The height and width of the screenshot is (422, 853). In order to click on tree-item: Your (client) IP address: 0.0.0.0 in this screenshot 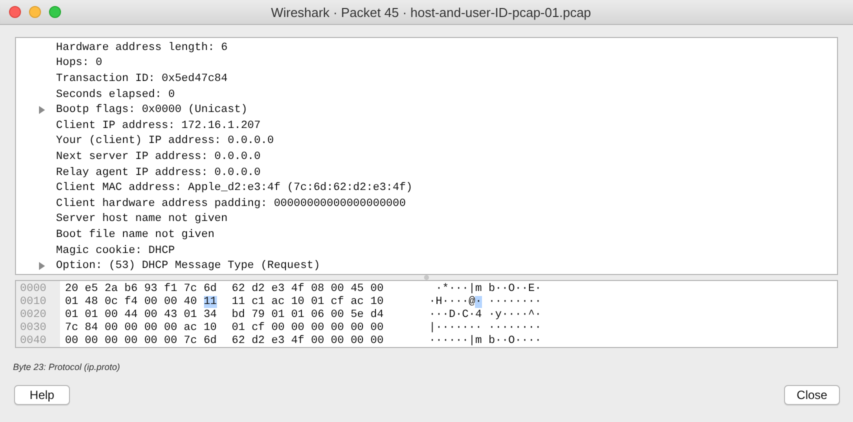, I will do `click(165, 141)`.